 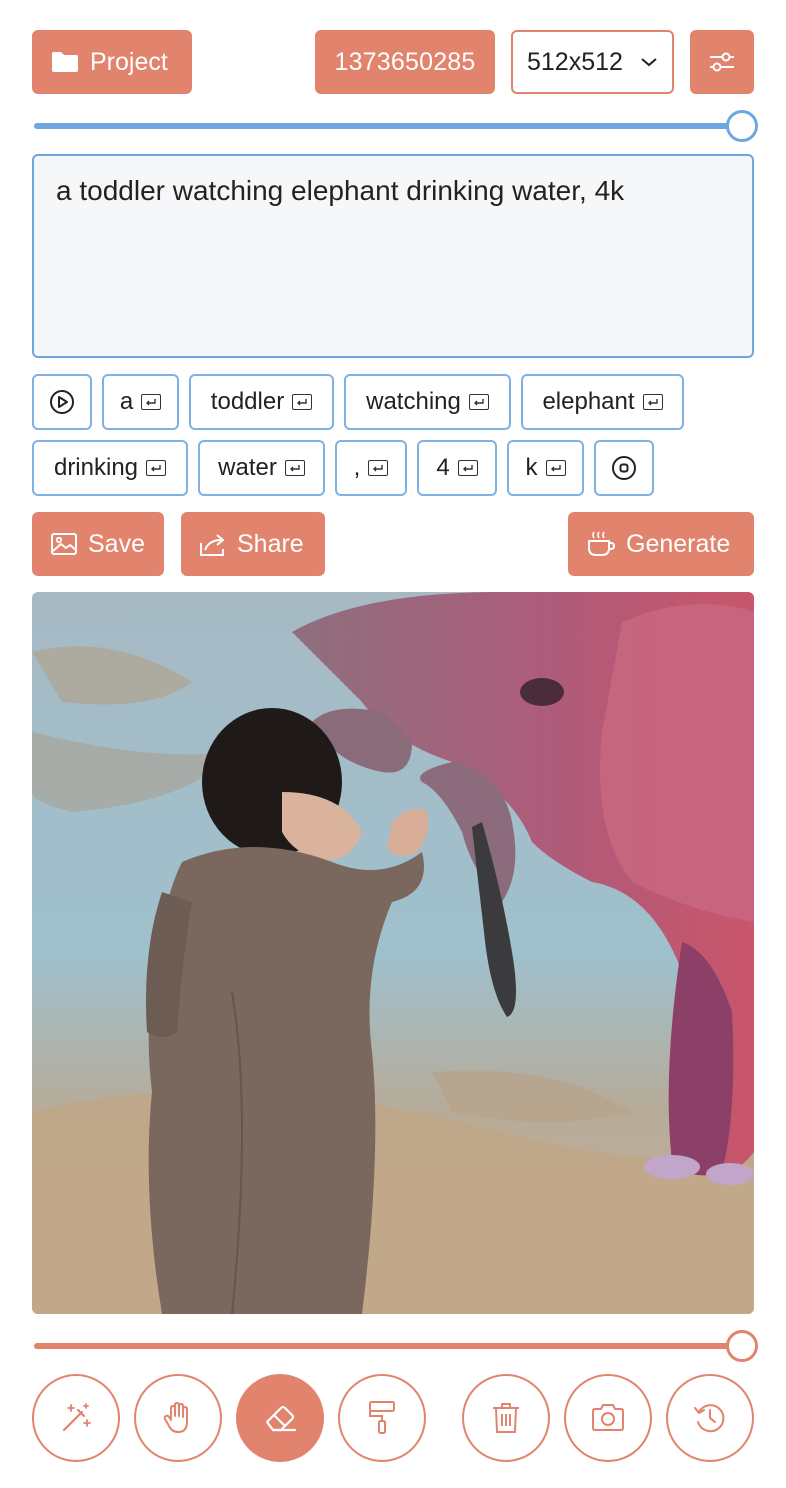 What do you see at coordinates (575, 61) in the screenshot?
I see `size-value: 512x512` at bounding box center [575, 61].